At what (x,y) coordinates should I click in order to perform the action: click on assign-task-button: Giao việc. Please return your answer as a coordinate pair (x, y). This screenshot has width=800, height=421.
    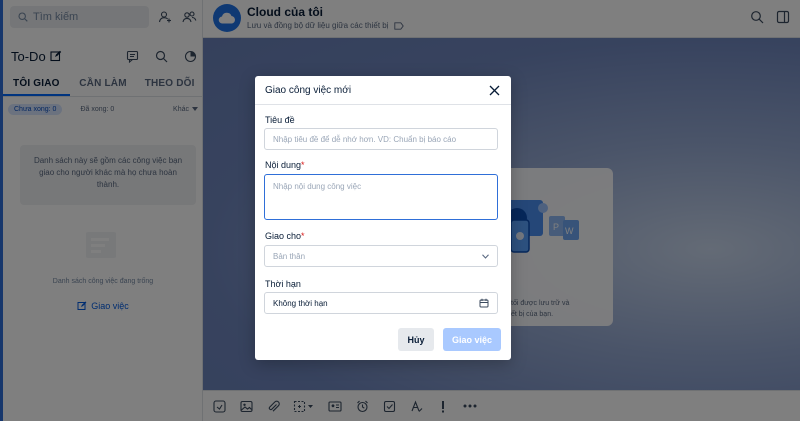
    Looking at the image, I should click on (472, 339).